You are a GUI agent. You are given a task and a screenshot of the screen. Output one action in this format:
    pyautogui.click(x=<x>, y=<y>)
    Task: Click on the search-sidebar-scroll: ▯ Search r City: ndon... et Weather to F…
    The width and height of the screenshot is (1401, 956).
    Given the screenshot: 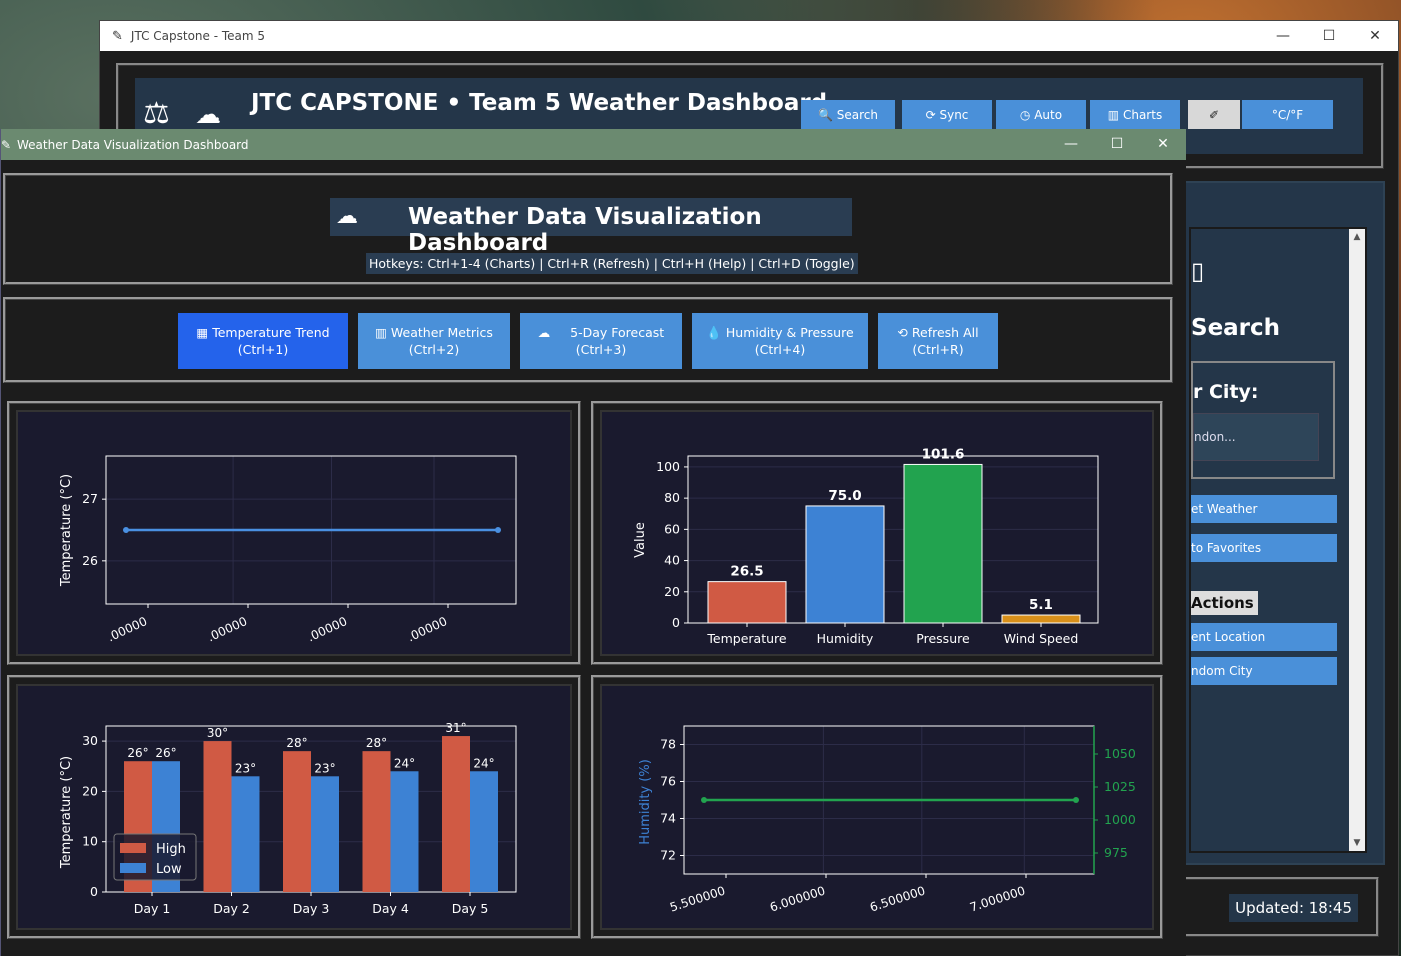 What is the action you would take?
    pyautogui.click(x=1278, y=540)
    